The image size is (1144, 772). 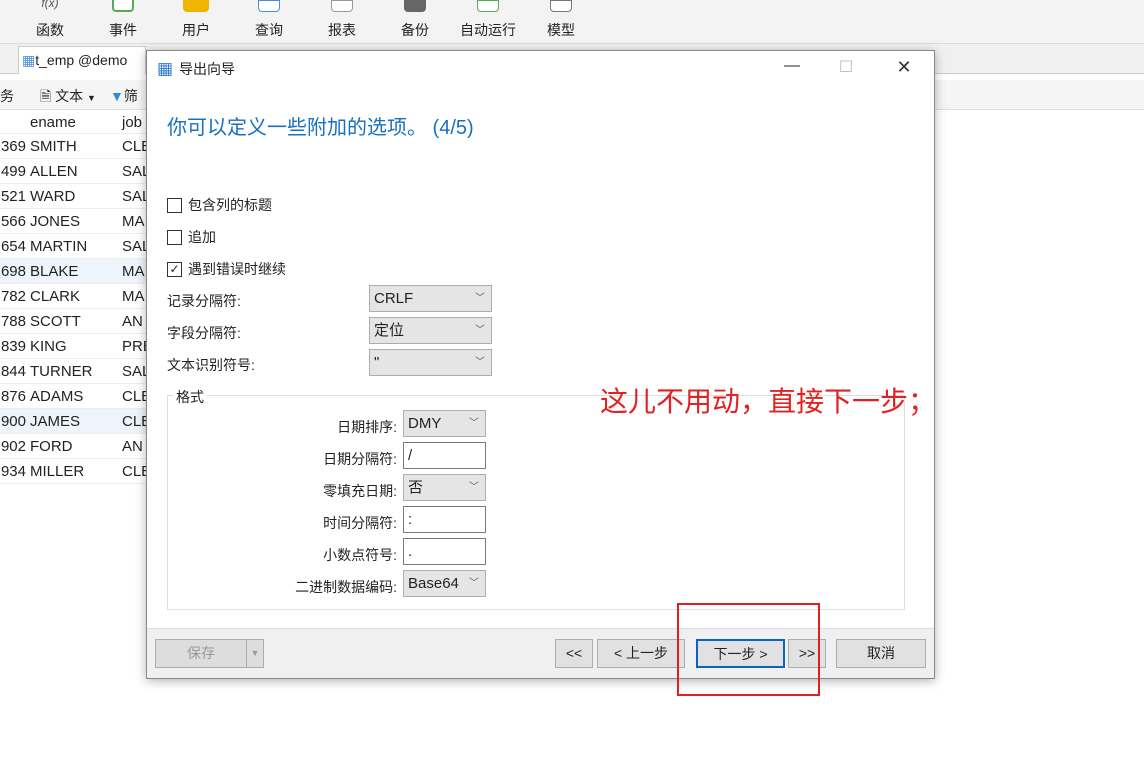 What do you see at coordinates (123, 20) in the screenshot?
I see `toolbar-event: 事件` at bounding box center [123, 20].